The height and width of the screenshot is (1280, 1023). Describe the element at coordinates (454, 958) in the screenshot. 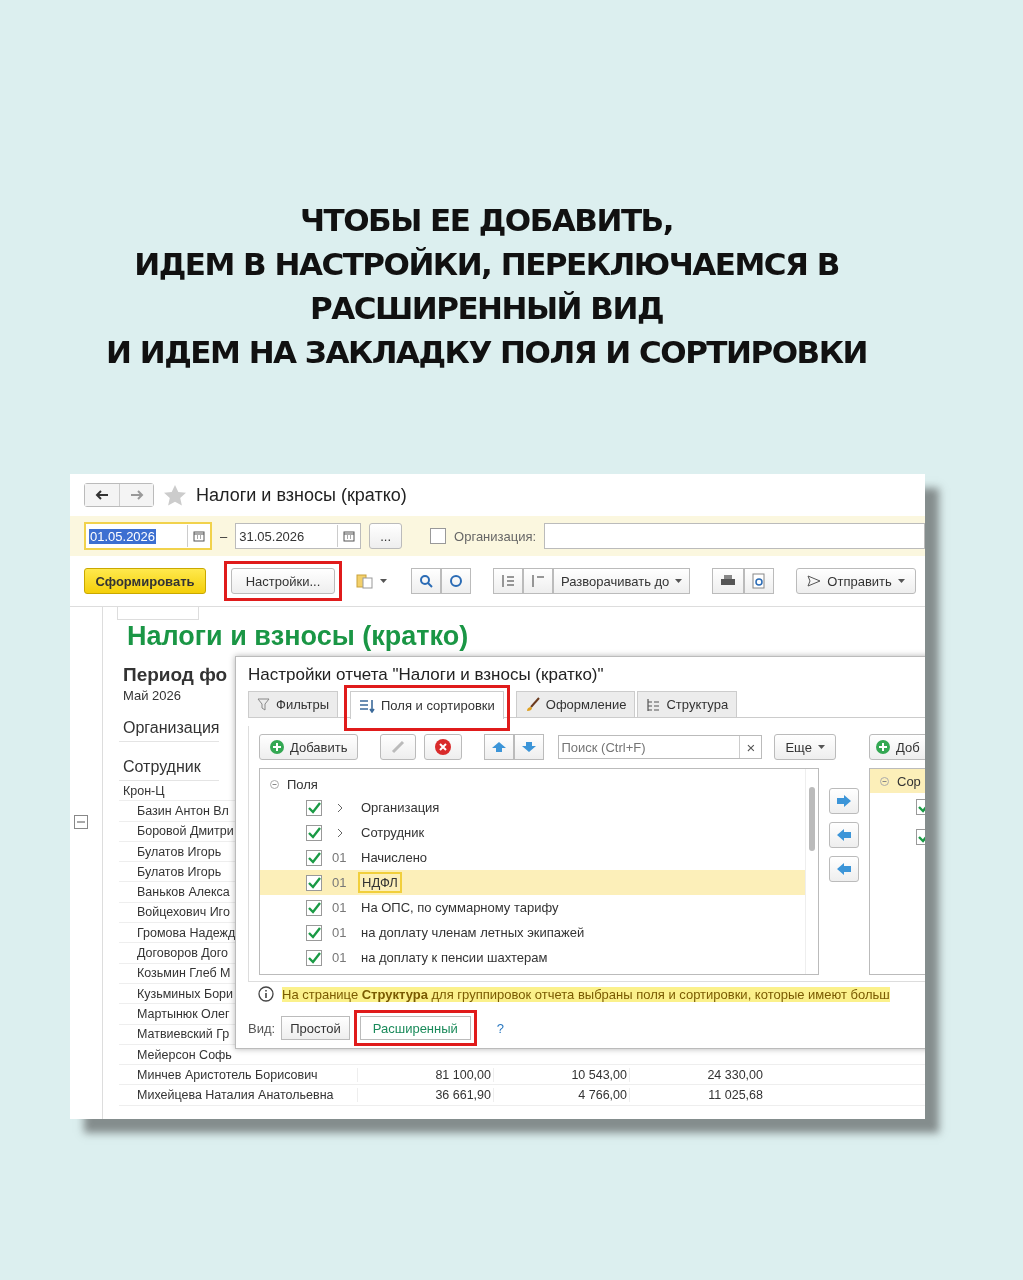

I see `field-label: на доплату к пенсии шахтерам` at that location.